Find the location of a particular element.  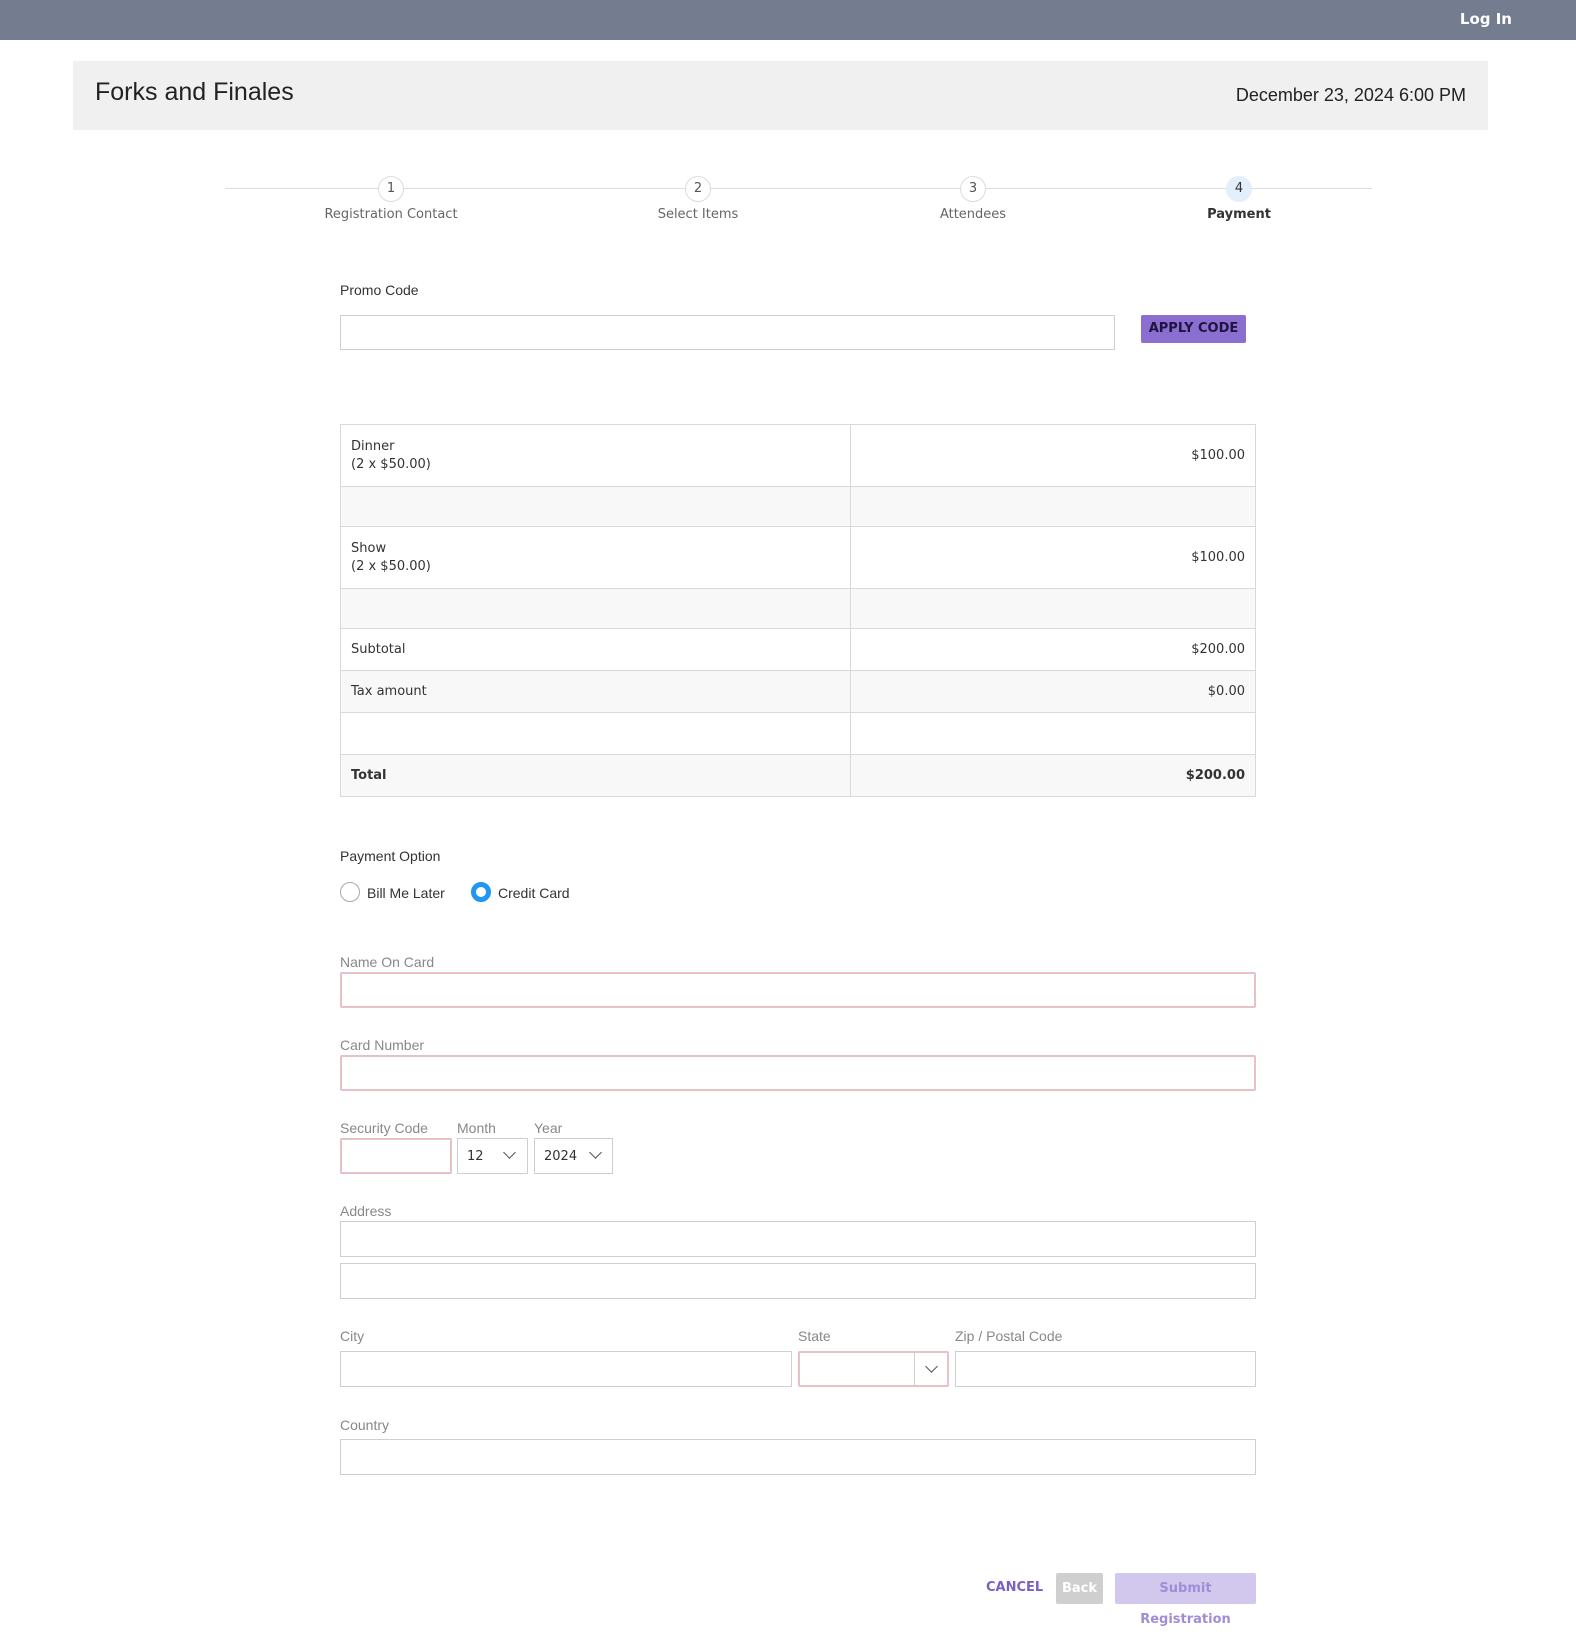

subtotal-row: Subtotal $200.00 is located at coordinates (798, 649).